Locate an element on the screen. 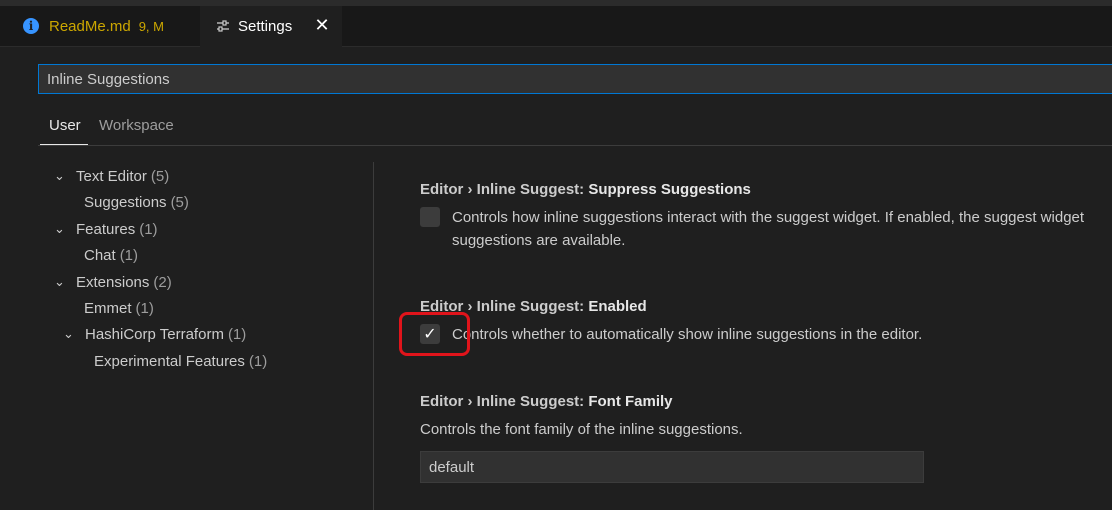 This screenshot has height=510, width=1112. toc-label: Experimental Features is located at coordinates (169, 361).